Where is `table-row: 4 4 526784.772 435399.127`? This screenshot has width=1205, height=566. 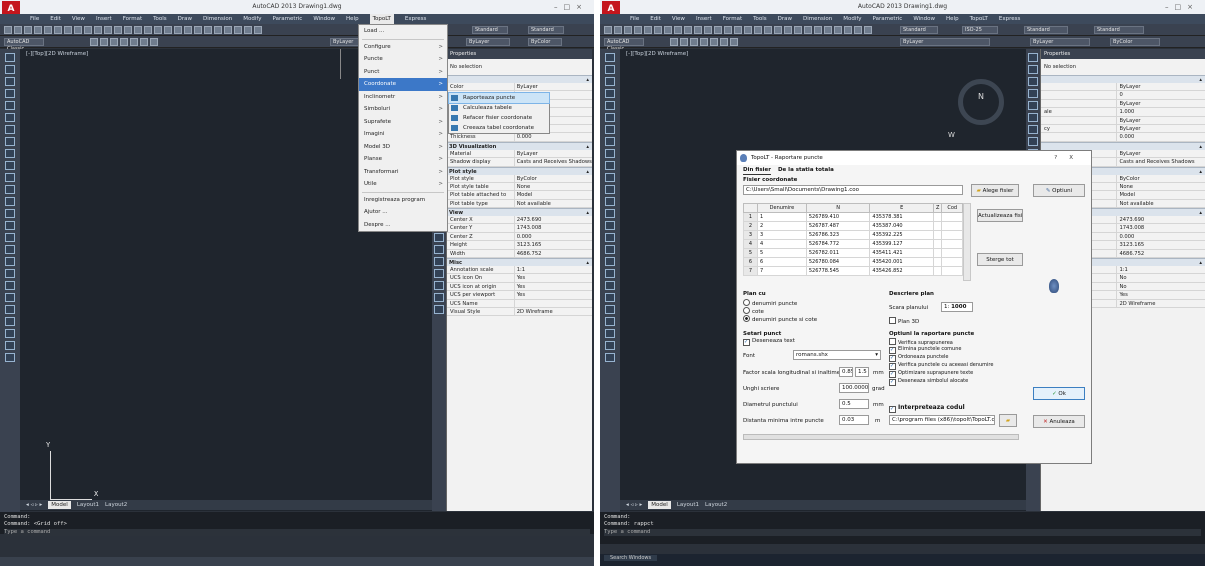
table-row: 4 4 526784.772 435399.127 is located at coordinates (853, 244).